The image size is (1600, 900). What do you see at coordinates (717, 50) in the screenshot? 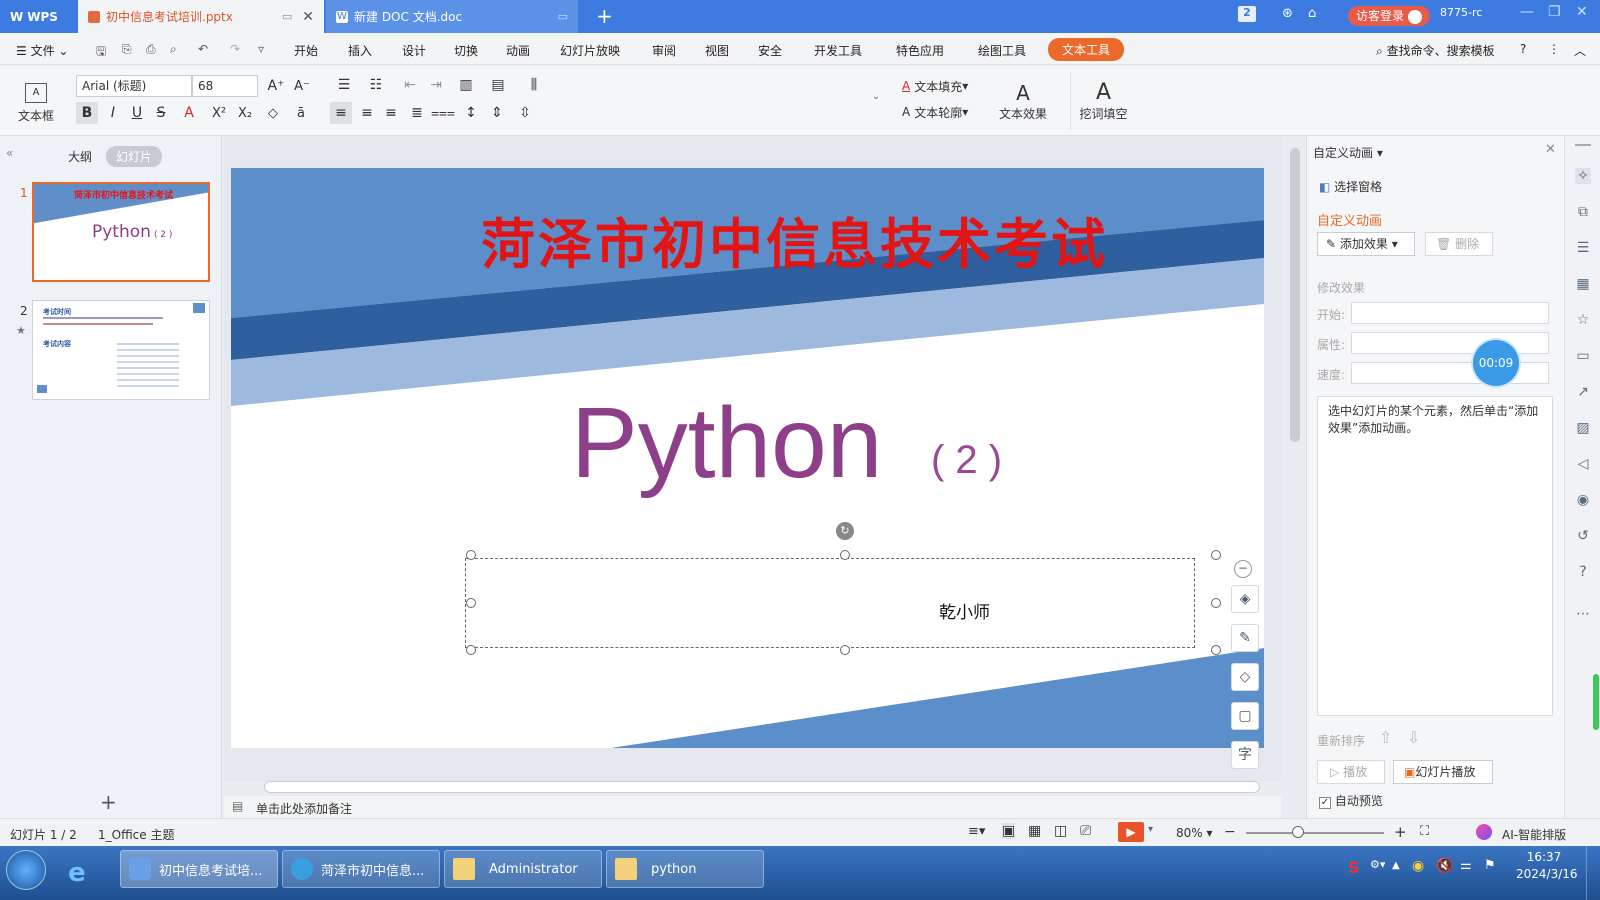
I see `menu-view: 视图` at bounding box center [717, 50].